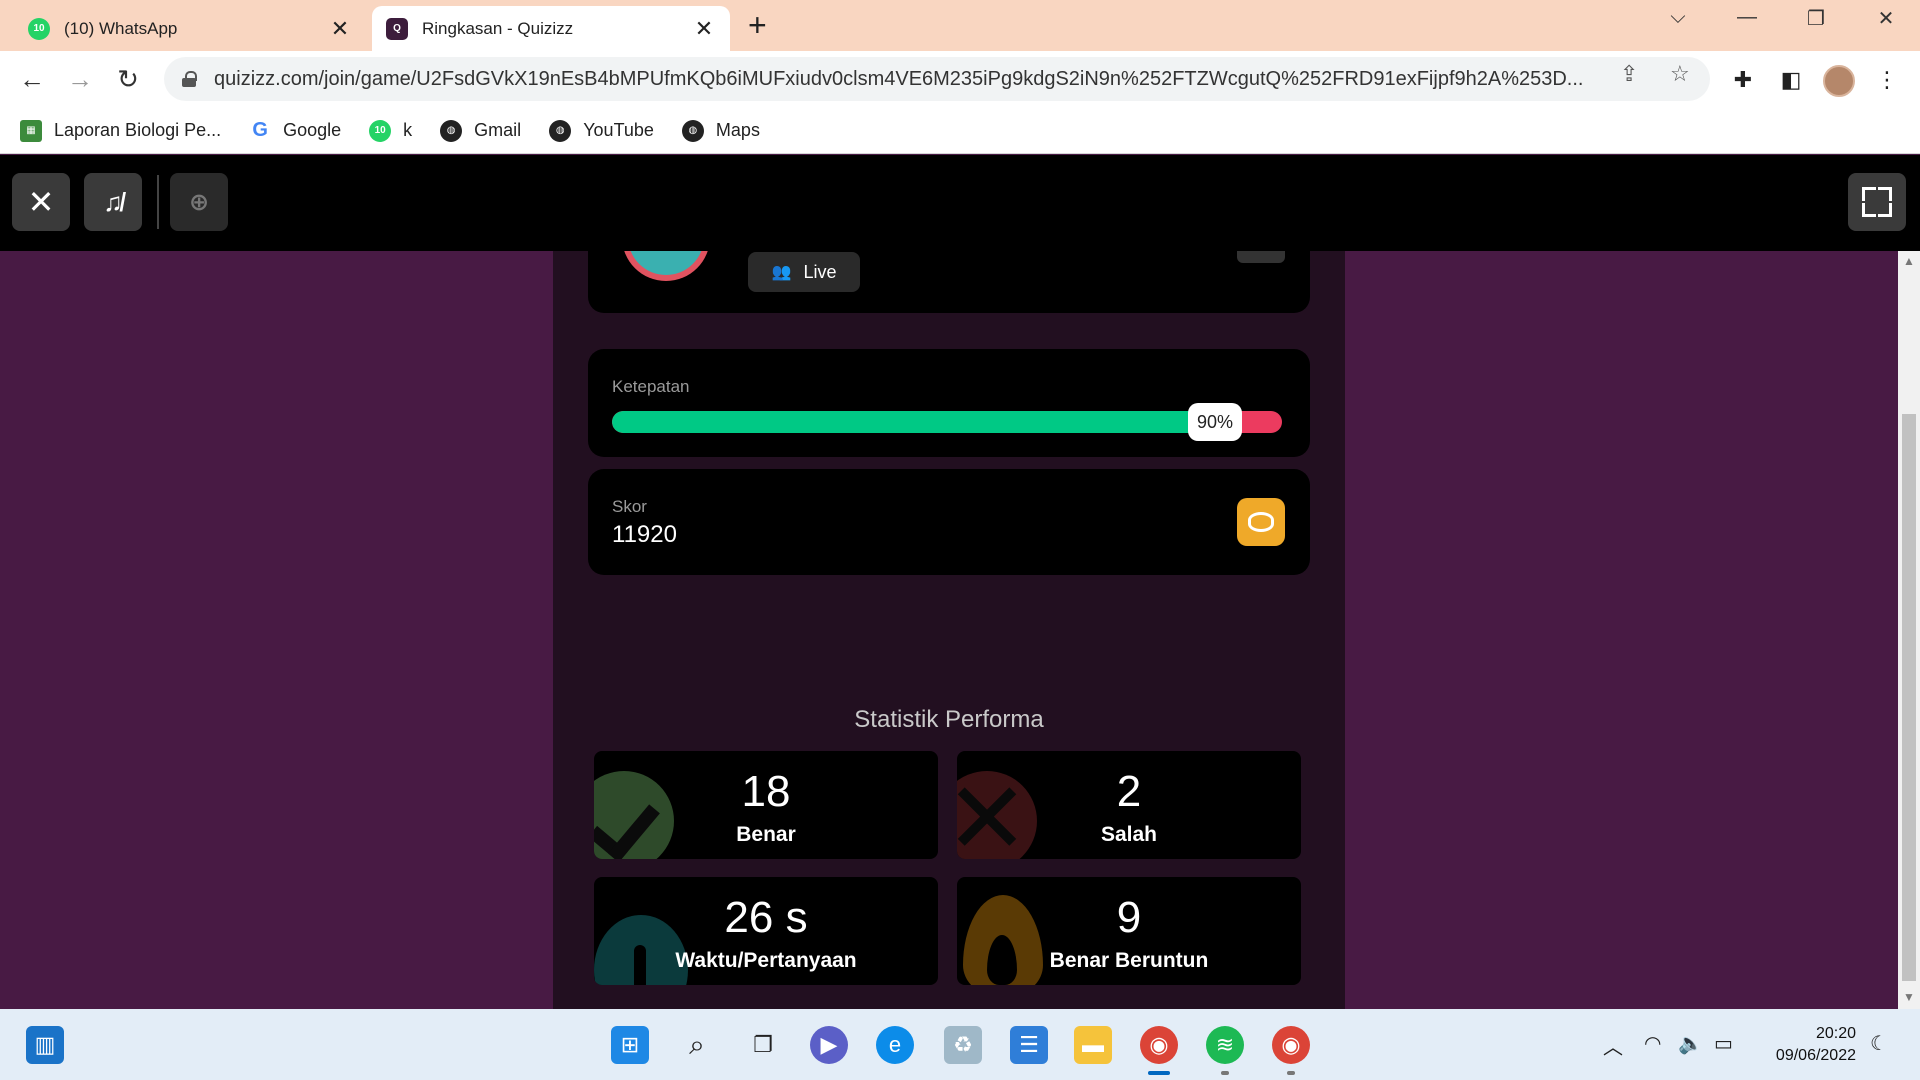  I want to click on notepad-icon: ☰, so click(1029, 1045).